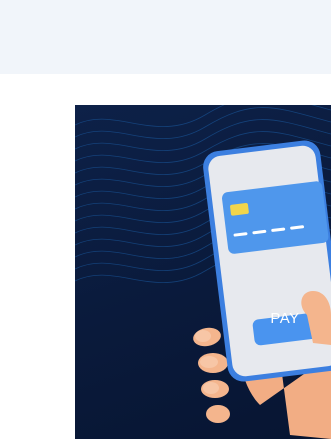 This screenshot has height=439, width=331. Describe the element at coordinates (275, 217) in the screenshot. I see `credit-card-icon` at that location.